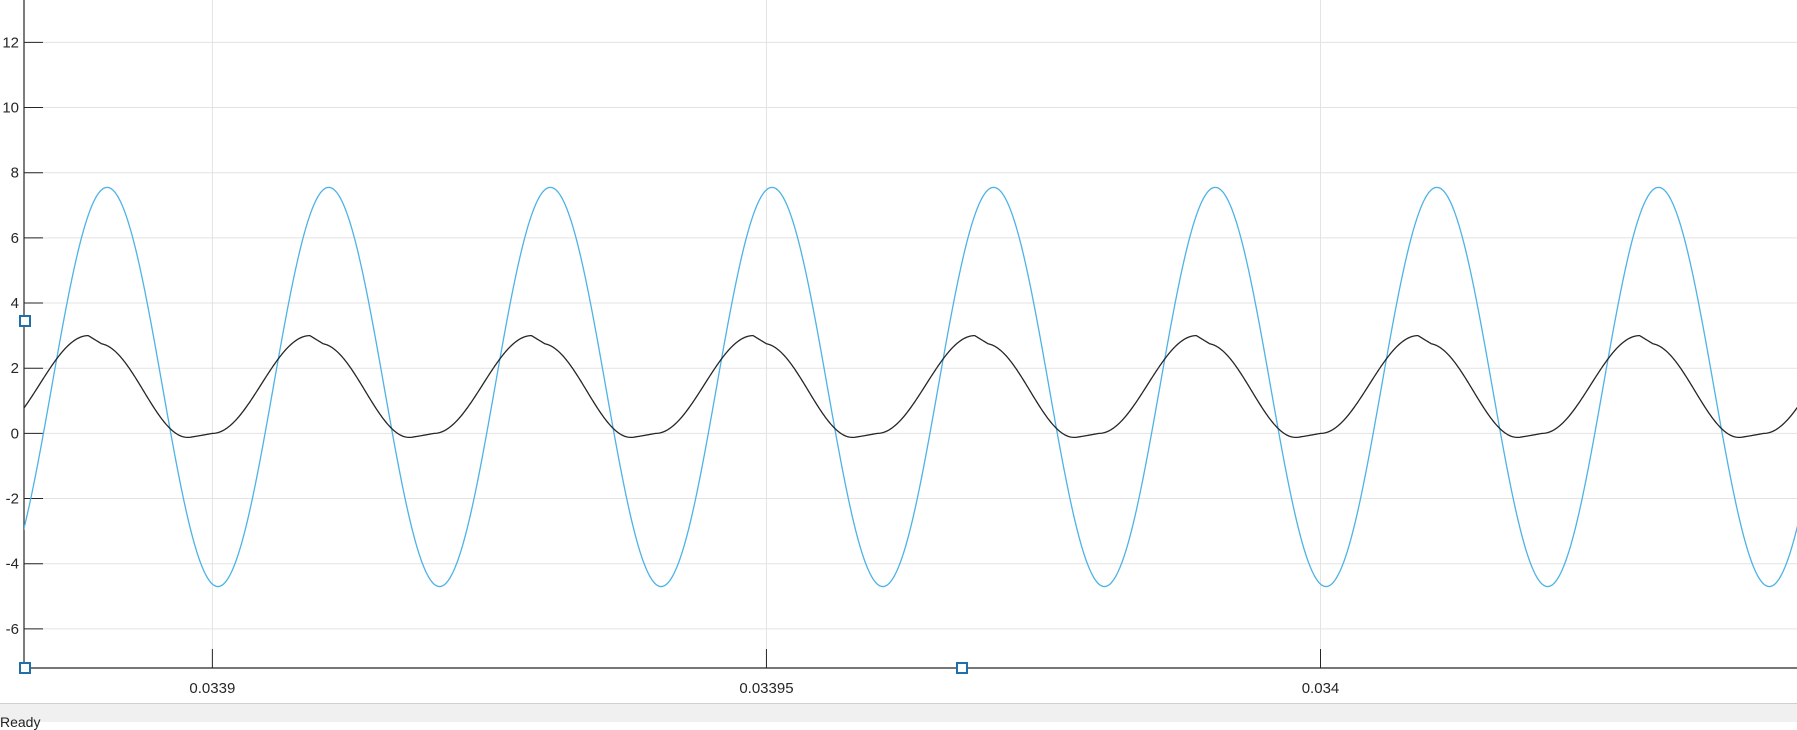  What do you see at coordinates (212, 688) in the screenshot?
I see `x-tick-label: 0.0339` at bounding box center [212, 688].